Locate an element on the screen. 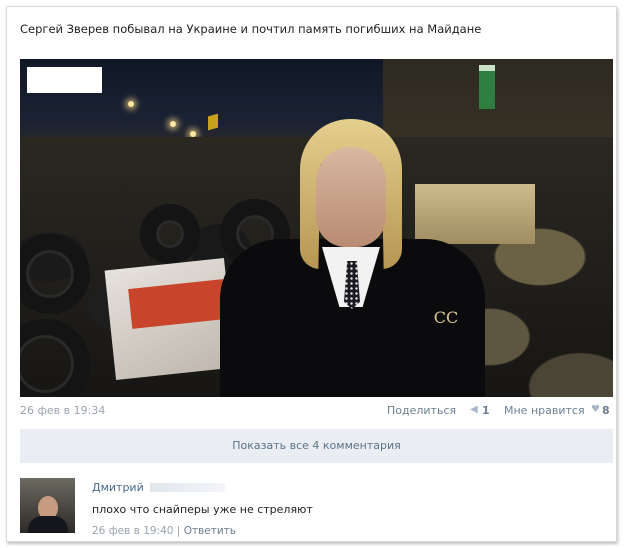 The image size is (625, 548). comment-date: 26 фев в 19:40 is located at coordinates (132, 531).